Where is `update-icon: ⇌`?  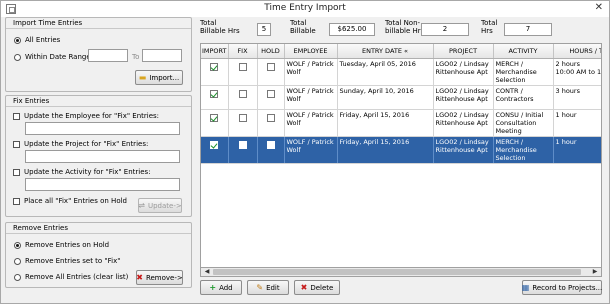
update-icon: ⇌ is located at coordinates (141, 205).